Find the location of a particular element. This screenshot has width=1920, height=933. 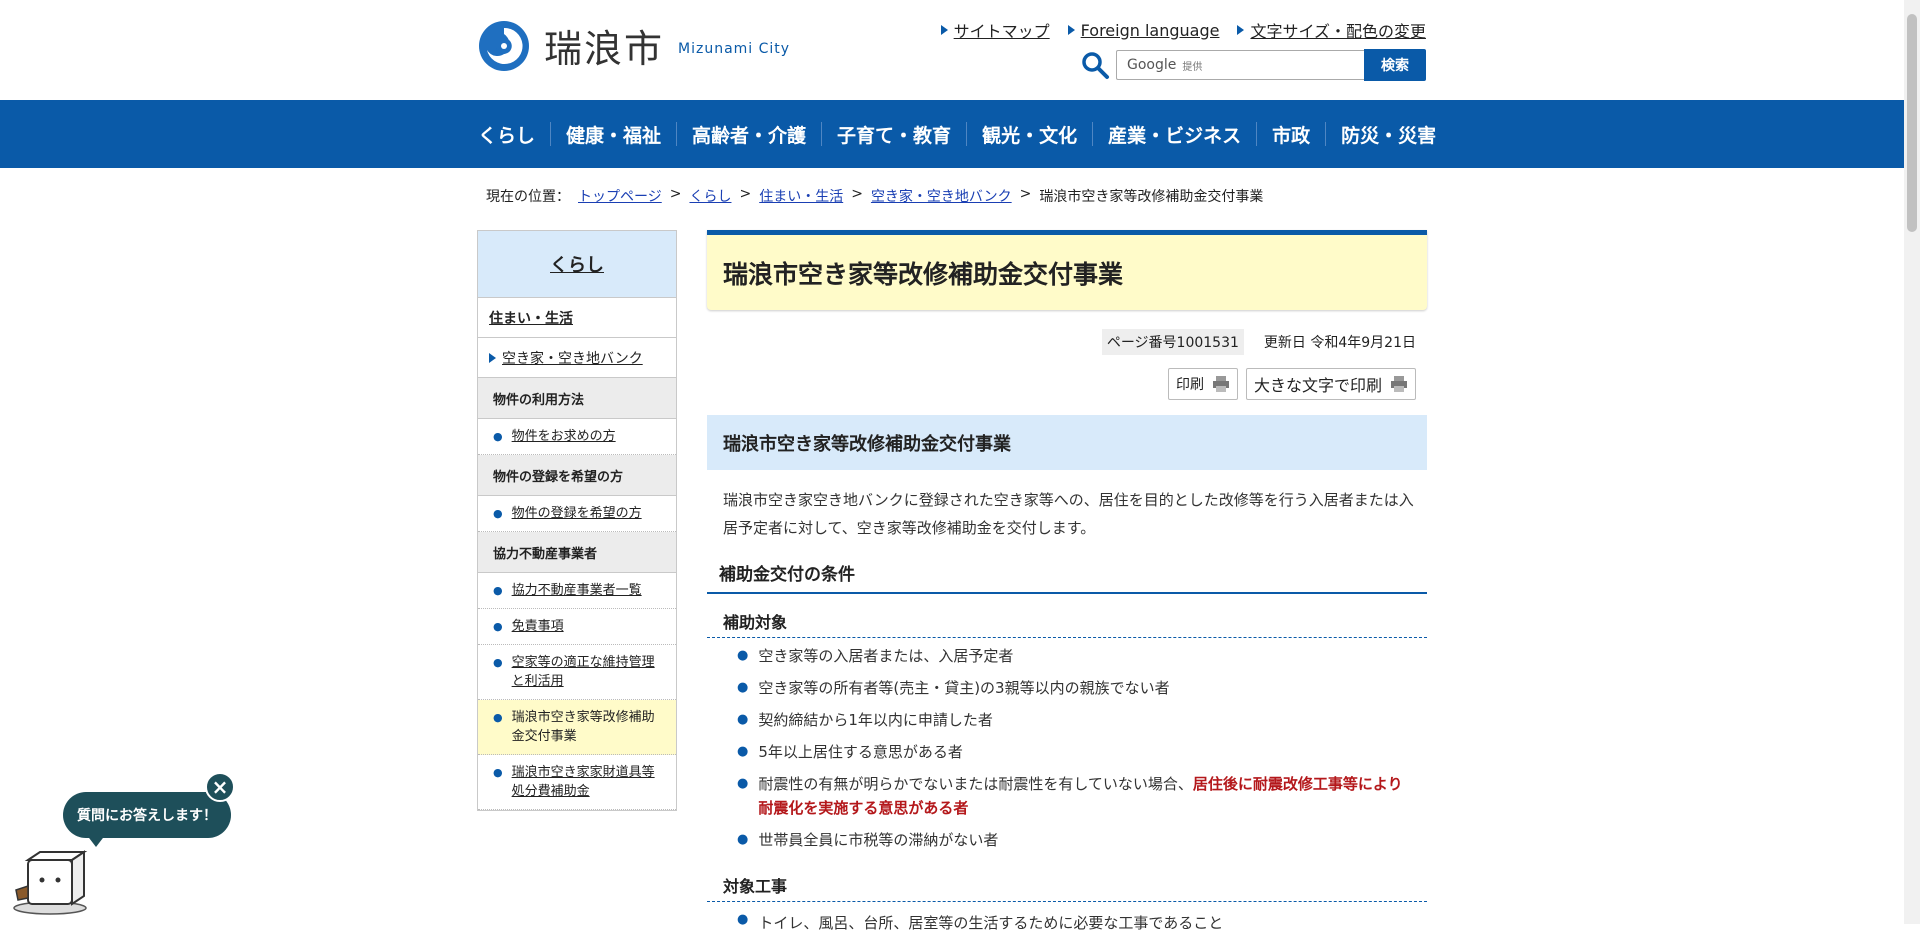

side-nav-link-label: 物件をお求めの方 is located at coordinates (564, 436).